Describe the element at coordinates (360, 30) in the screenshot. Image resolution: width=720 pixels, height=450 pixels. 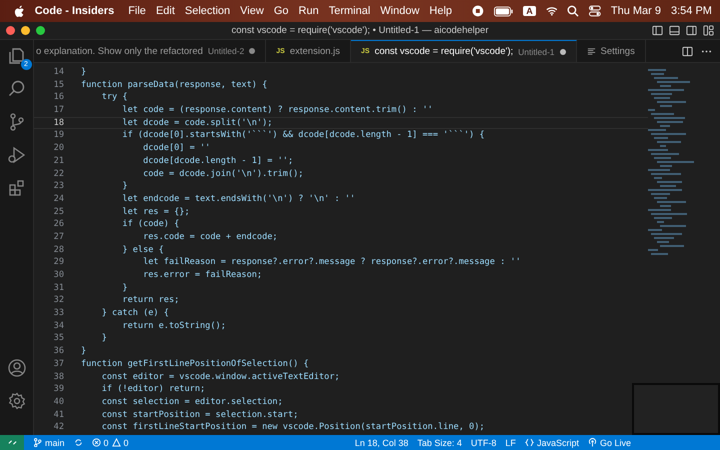
I see `window-title: const vscode = require('vscode'); • Untitled-1 — aicodehelper` at that location.